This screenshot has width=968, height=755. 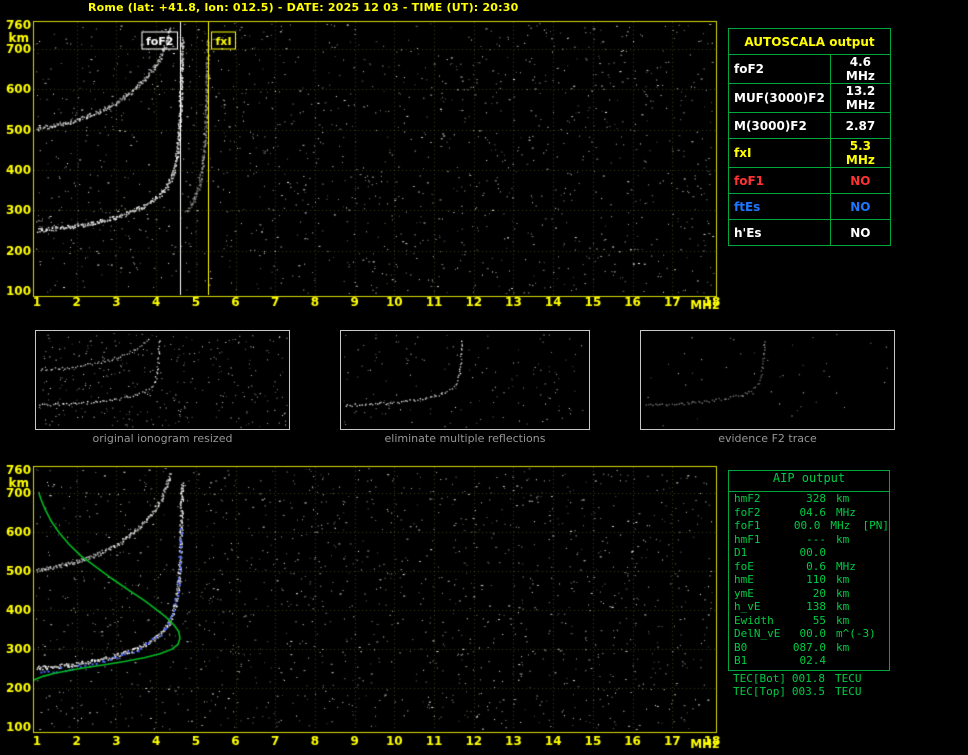 What do you see at coordinates (754, 620) in the screenshot?
I see `aip-param-name: Ewidth` at bounding box center [754, 620].